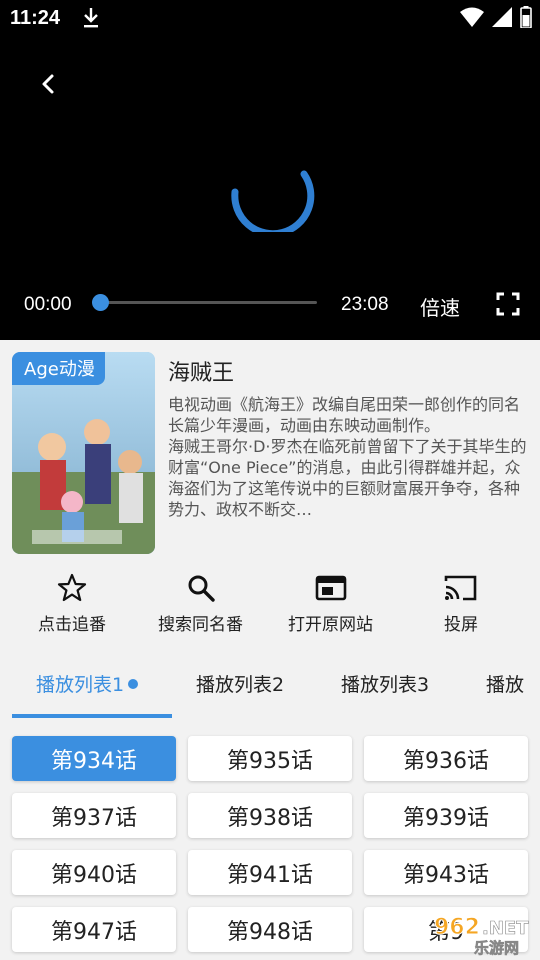 This screenshot has height=960, width=540. What do you see at coordinates (472, 19) in the screenshot?
I see `wifi-icon` at bounding box center [472, 19].